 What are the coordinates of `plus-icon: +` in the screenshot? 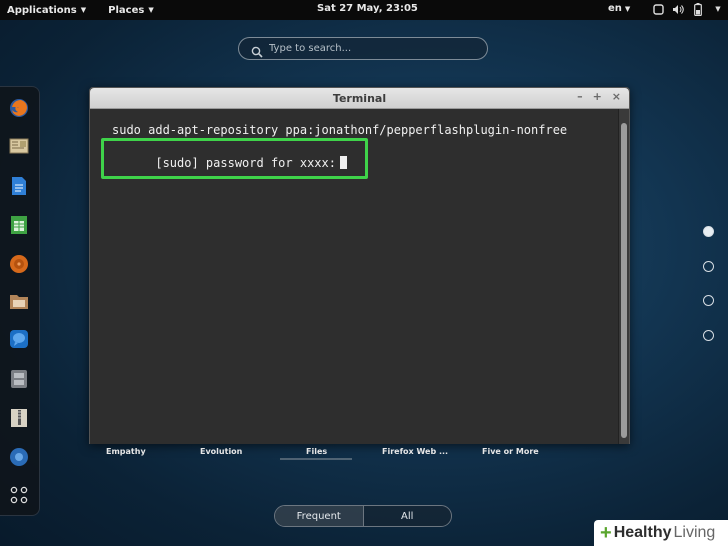 It's located at (606, 533).